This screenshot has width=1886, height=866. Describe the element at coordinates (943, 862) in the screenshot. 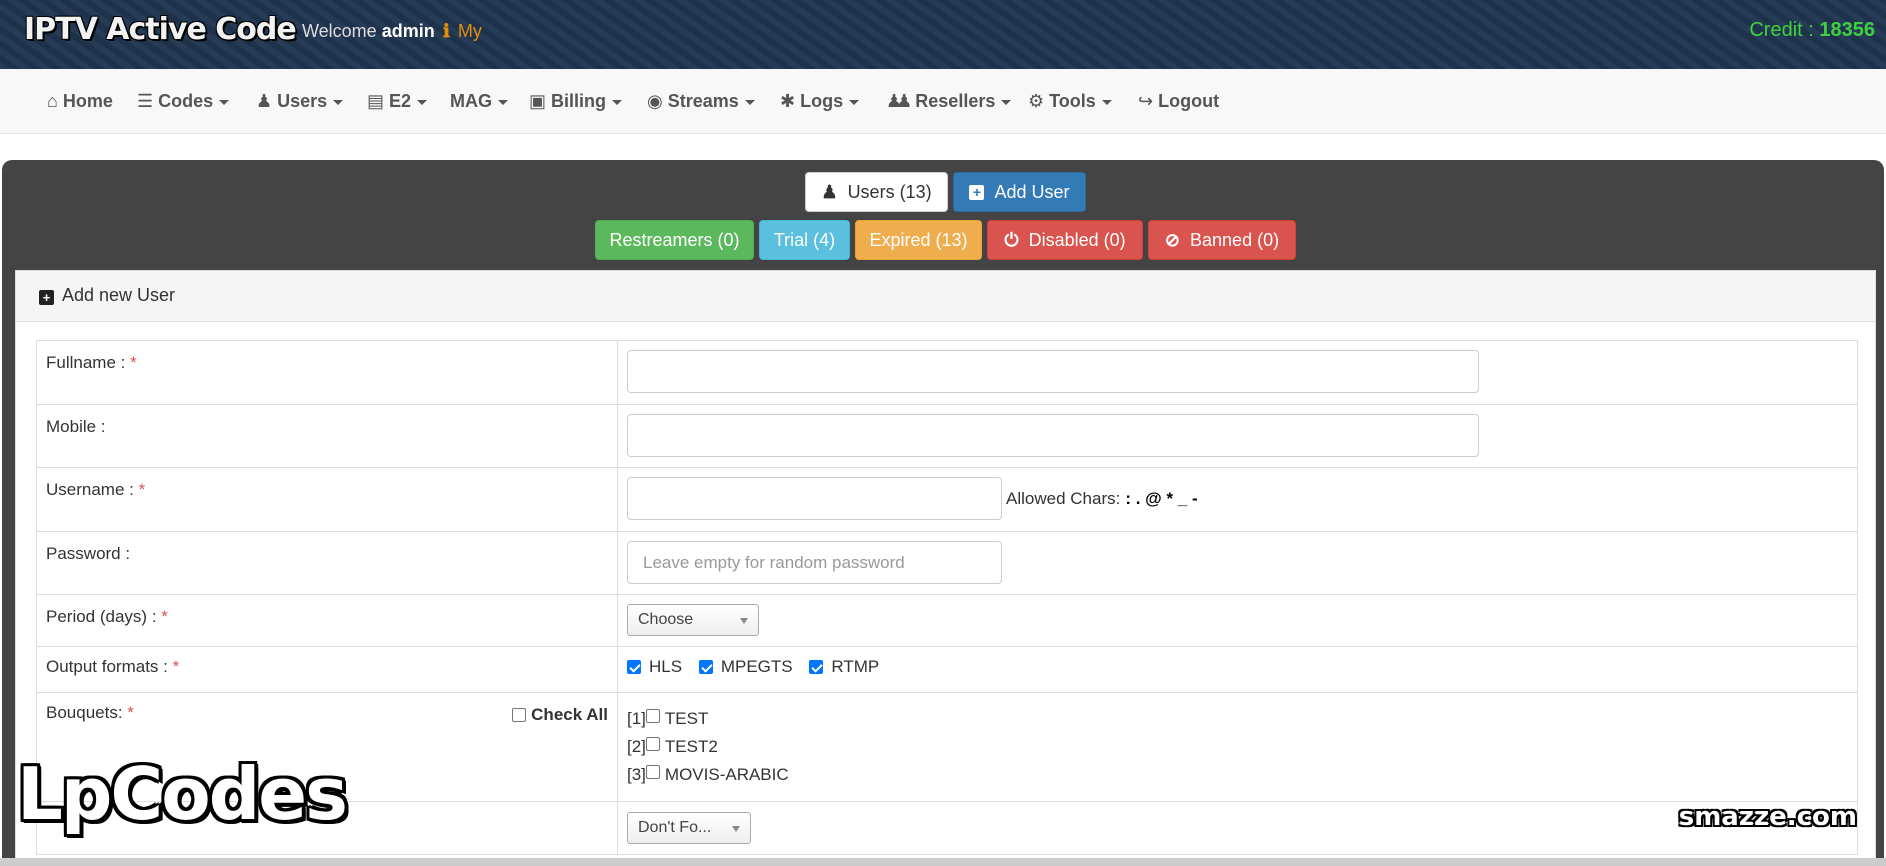

I see `horizontal-scrollbar` at that location.